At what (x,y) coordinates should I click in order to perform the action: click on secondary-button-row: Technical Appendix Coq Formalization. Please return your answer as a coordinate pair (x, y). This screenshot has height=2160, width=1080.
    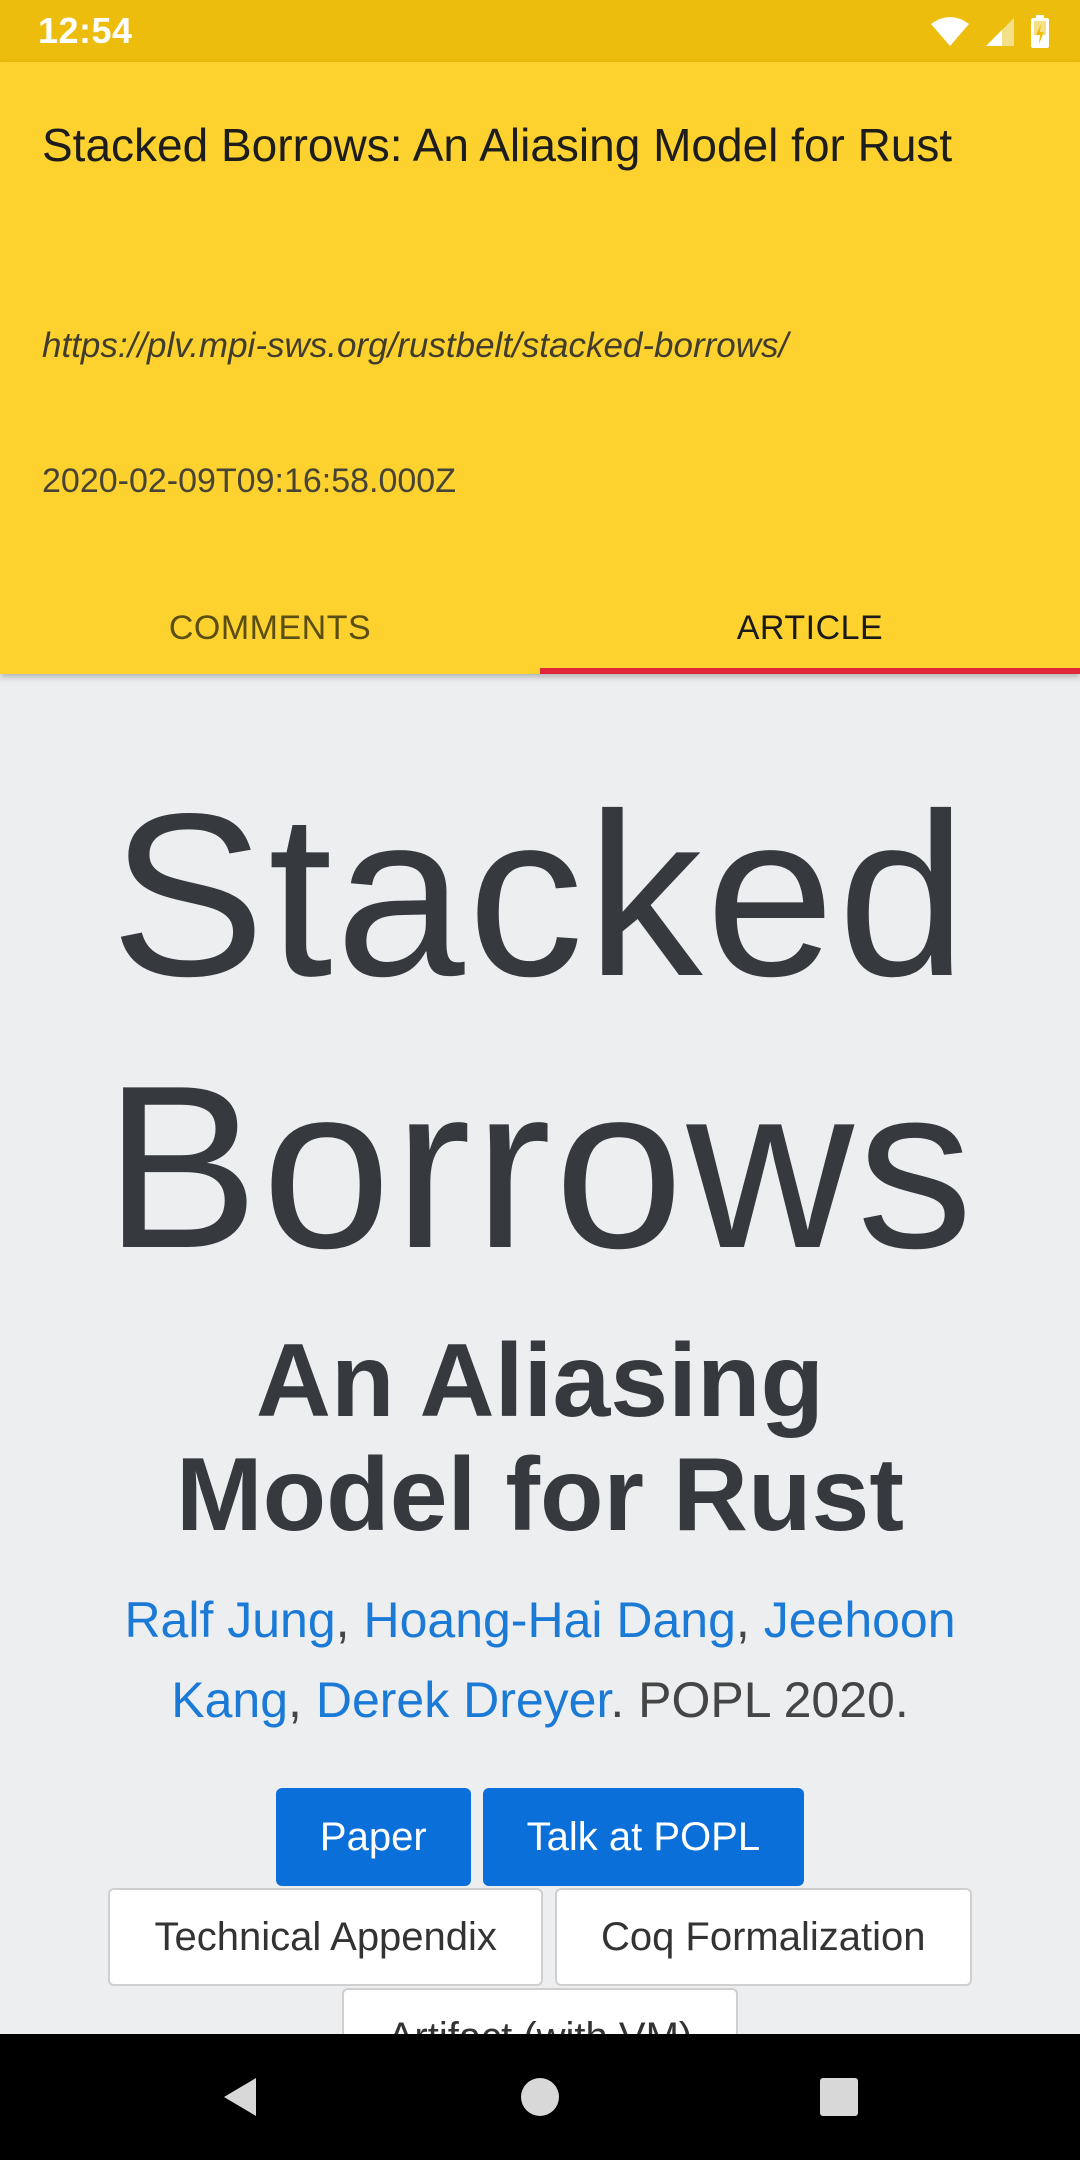
    Looking at the image, I should click on (540, 1937).